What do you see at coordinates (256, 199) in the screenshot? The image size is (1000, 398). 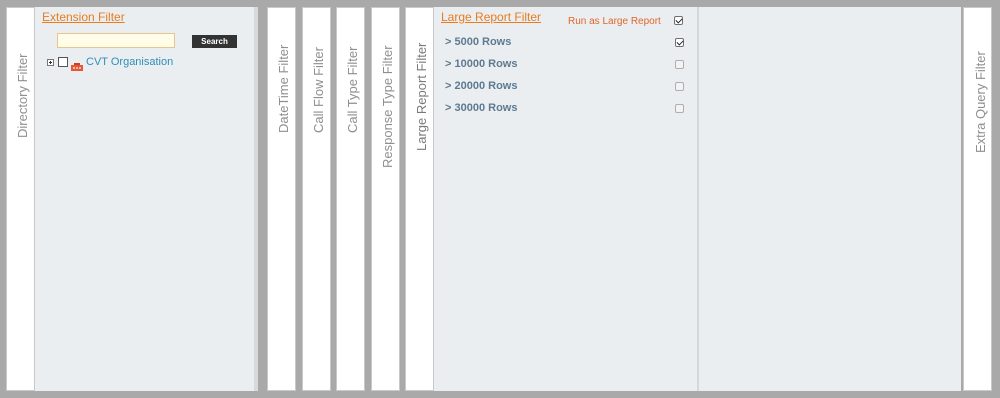 I see `panel-divider` at bounding box center [256, 199].